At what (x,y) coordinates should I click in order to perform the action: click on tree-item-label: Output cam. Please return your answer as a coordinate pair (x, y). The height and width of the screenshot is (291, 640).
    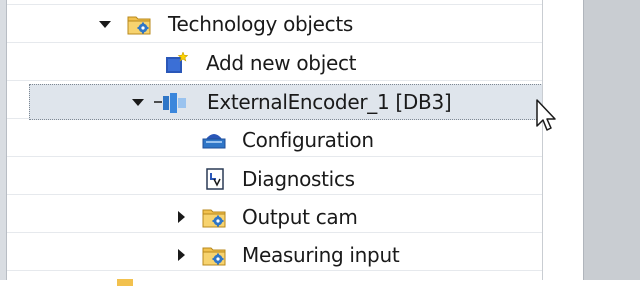
    Looking at the image, I should click on (300, 217).